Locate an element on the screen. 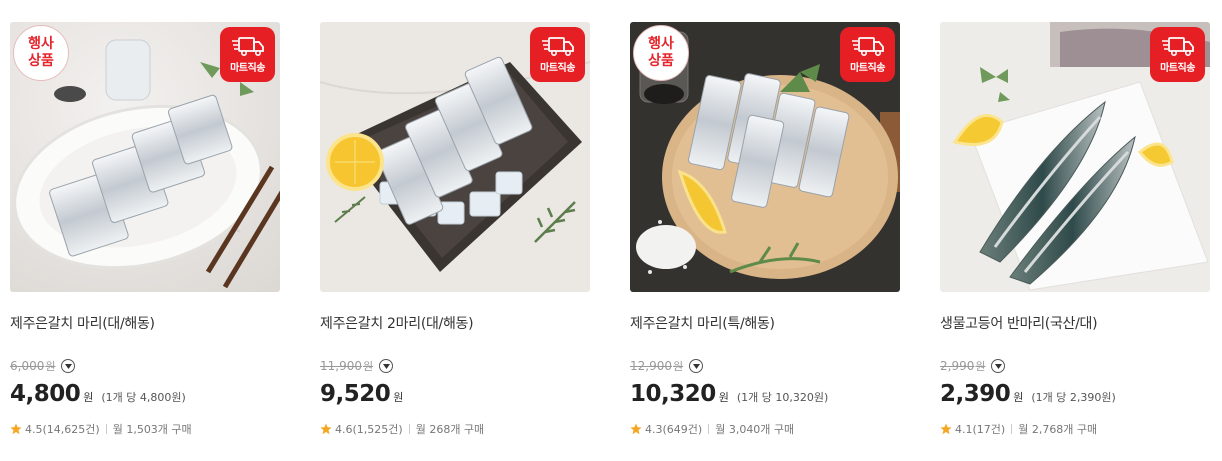 Image resolution: width=1222 pixels, height=461 pixels. rating-score: 4.3 is located at coordinates (654, 429).